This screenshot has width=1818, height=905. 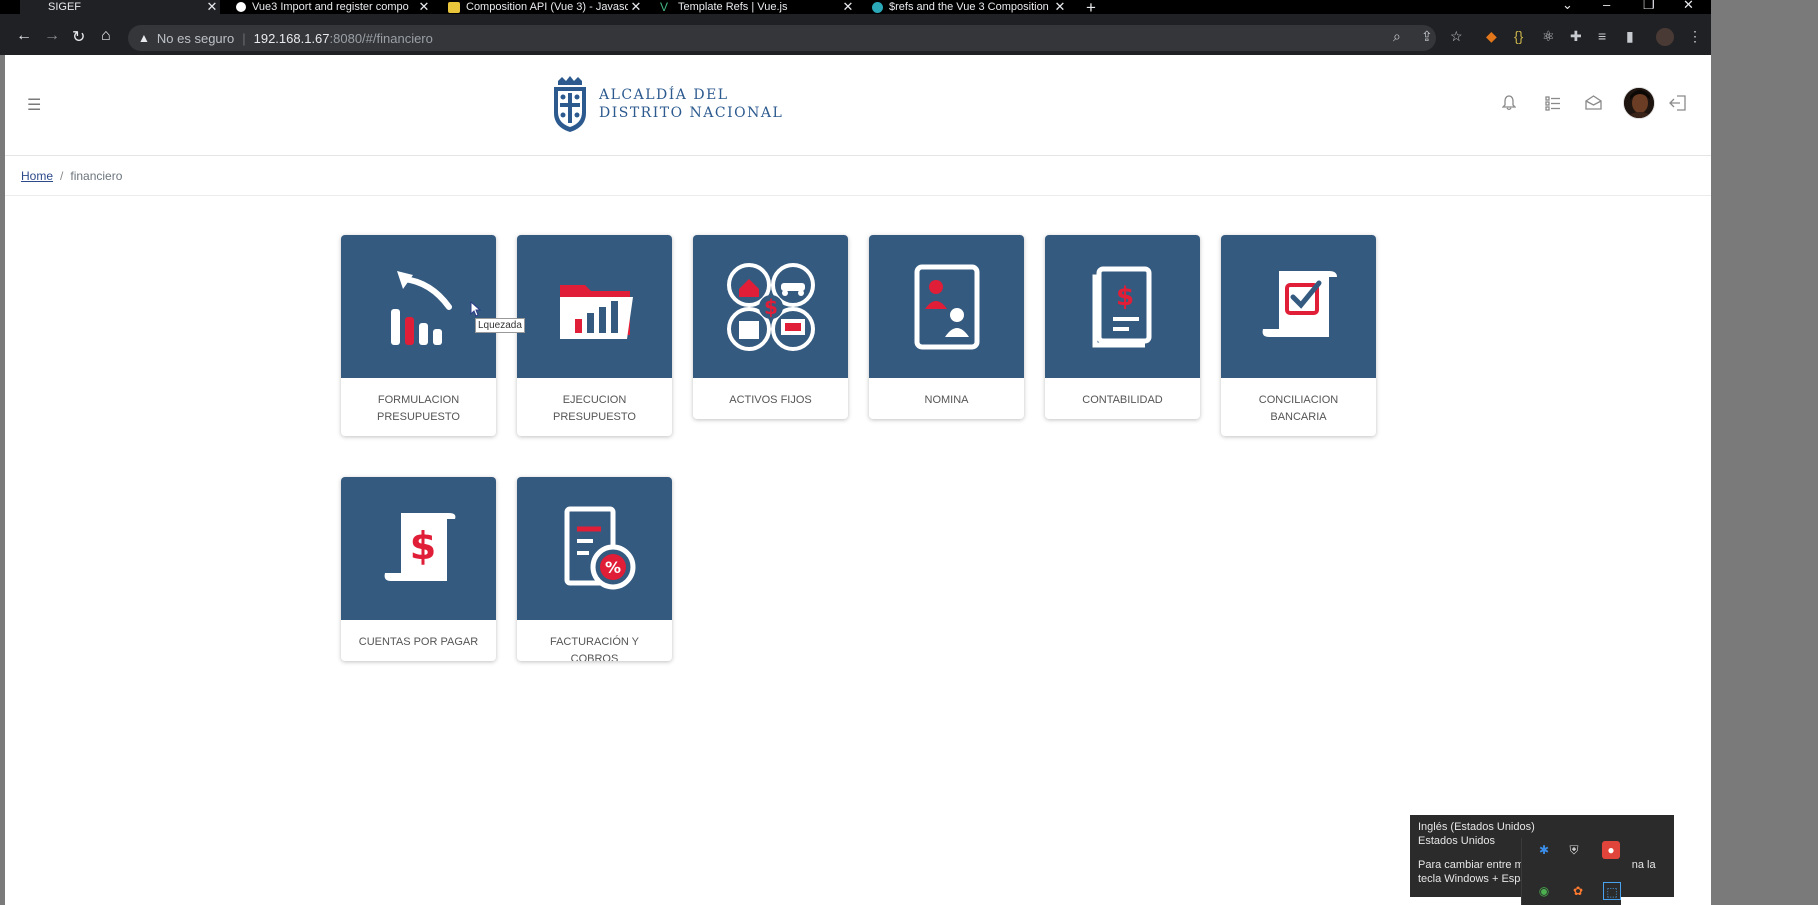 I want to click on card-label: FORMULACION PRESUPUESTO, so click(x=418, y=408).